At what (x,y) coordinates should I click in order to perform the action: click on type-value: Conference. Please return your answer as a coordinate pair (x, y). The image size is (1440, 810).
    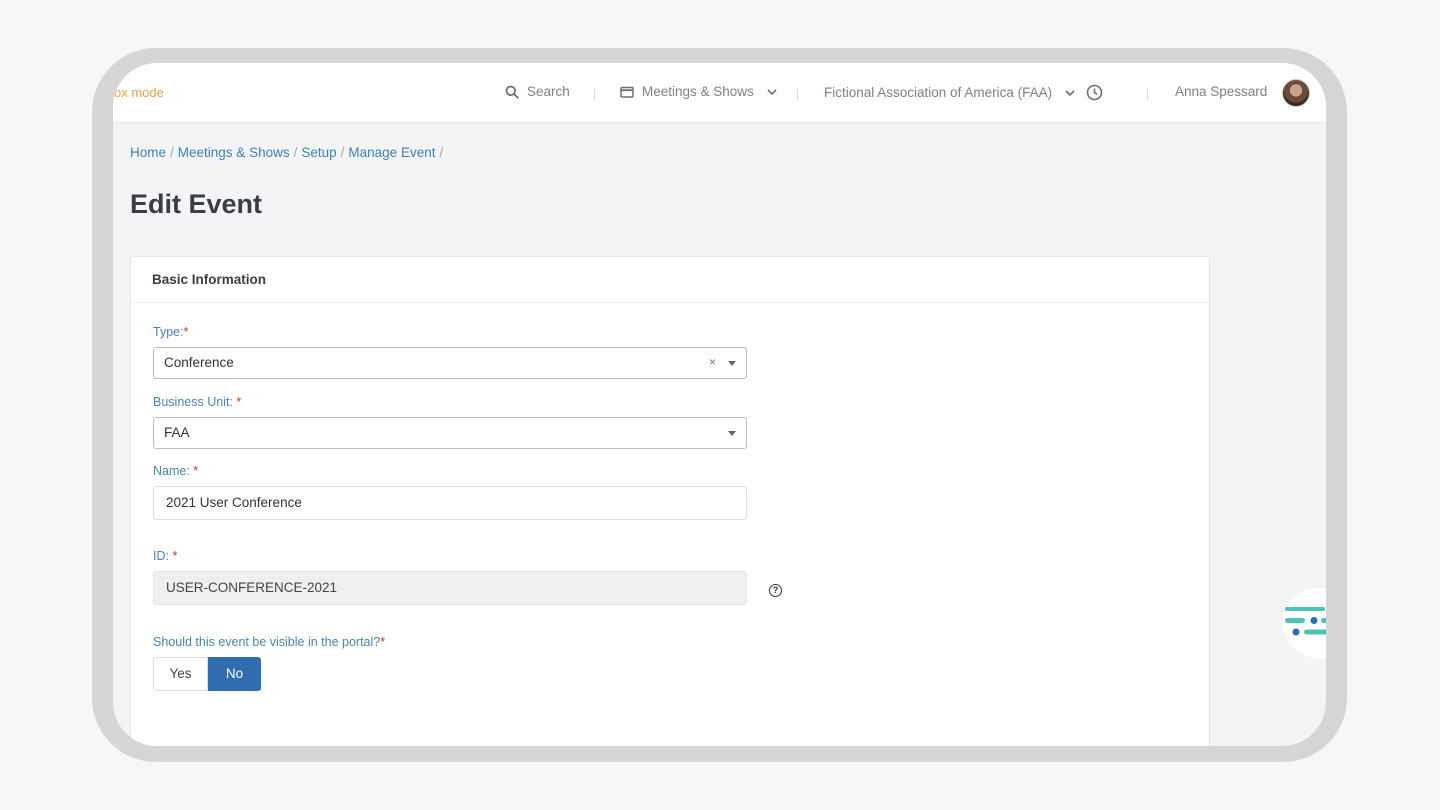
    Looking at the image, I should click on (199, 362).